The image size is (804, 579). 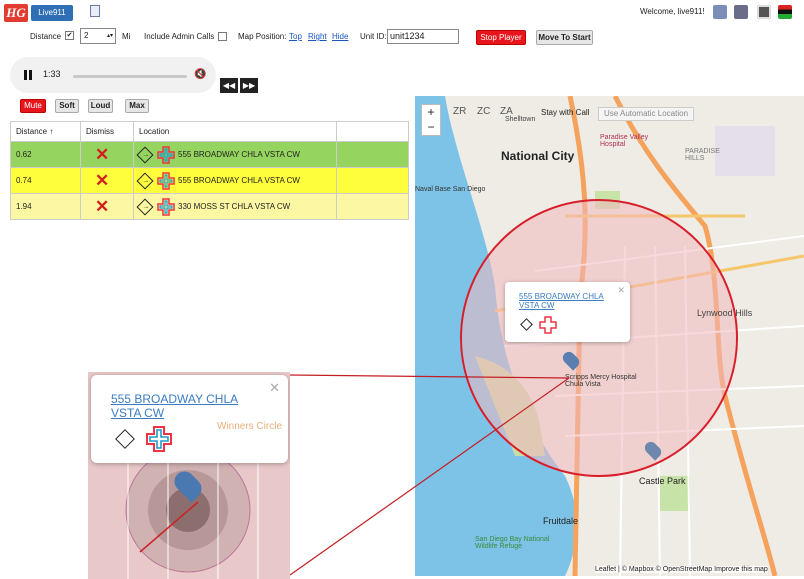 What do you see at coordinates (45, 206) in the screenshot?
I see `distance-cell: 1.94` at bounding box center [45, 206].